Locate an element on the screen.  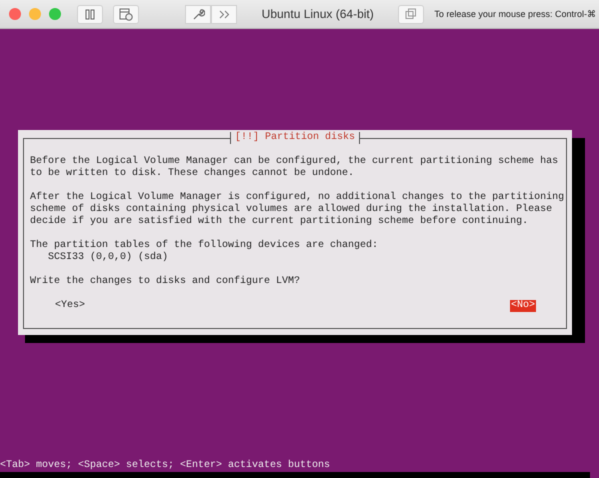
dialog-text: Before the Logical Volume Manager can be configured, the current partitioning scheme has to be written to disk. These changes cannot be undone. is located at coordinates (295, 168).